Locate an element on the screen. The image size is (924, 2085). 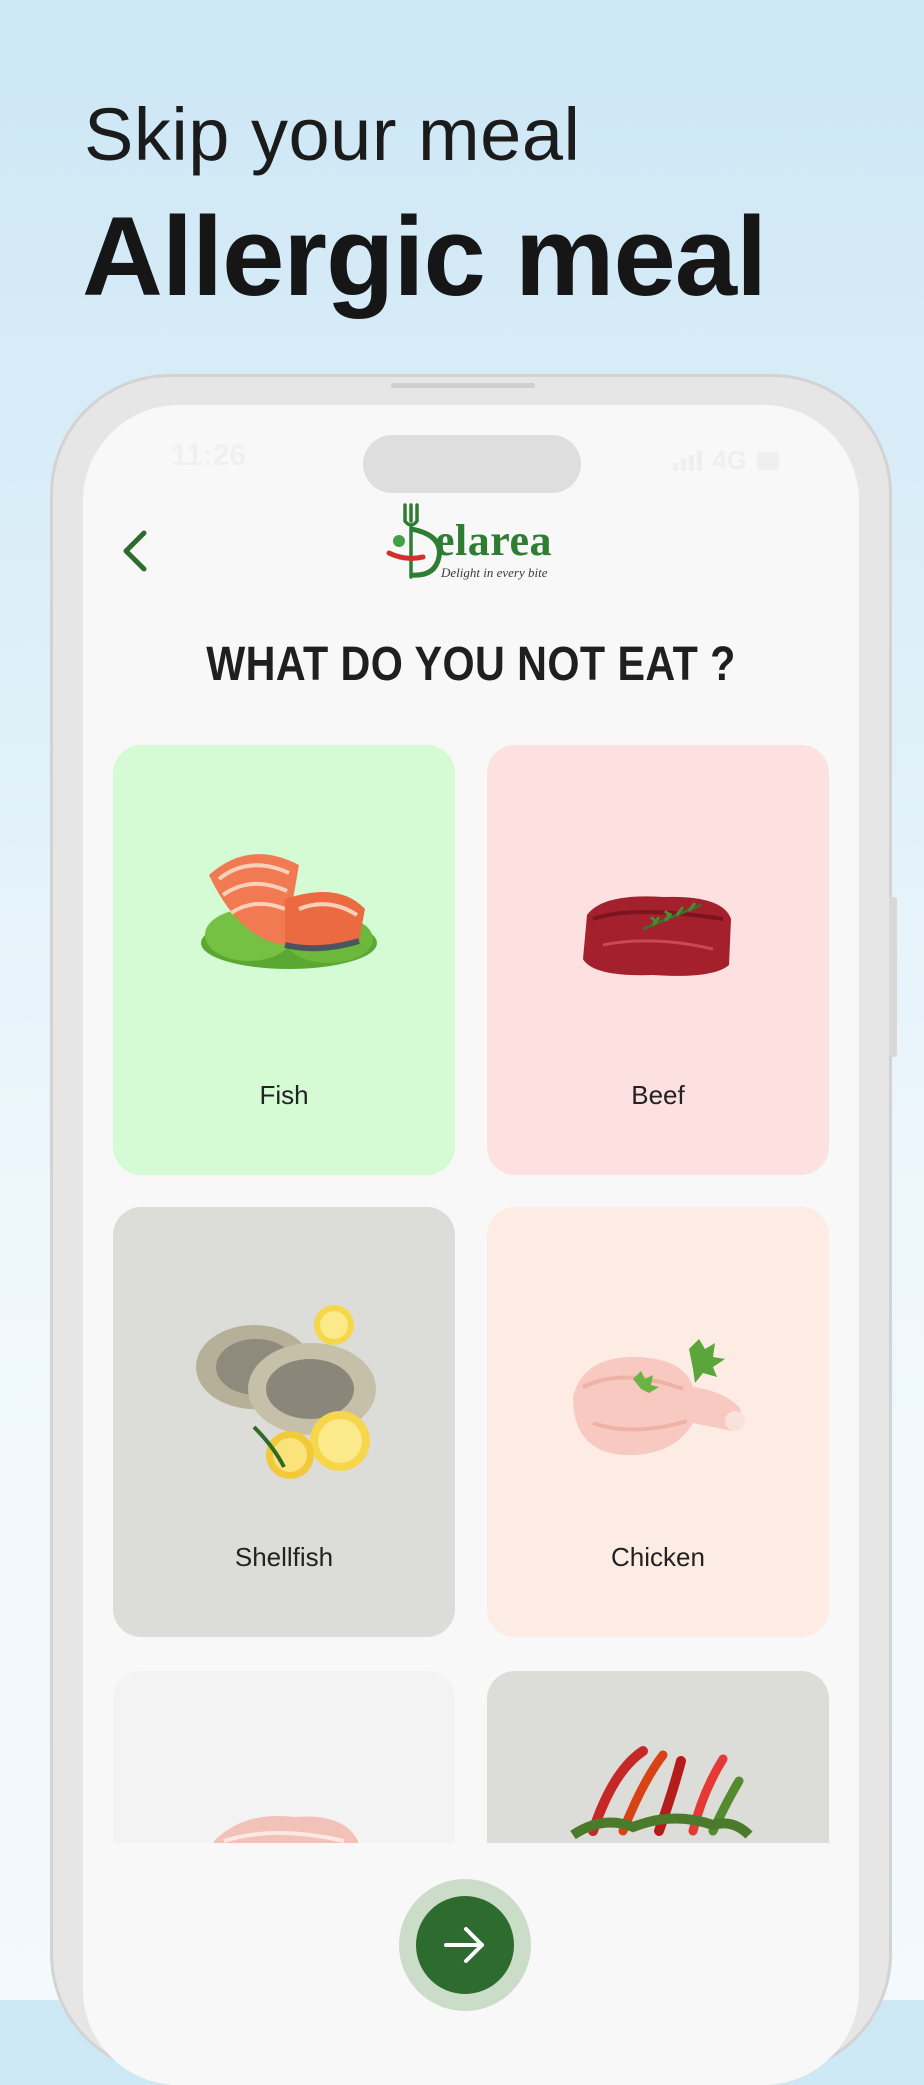
arrow-right-icon is located at coordinates (464, 1945).